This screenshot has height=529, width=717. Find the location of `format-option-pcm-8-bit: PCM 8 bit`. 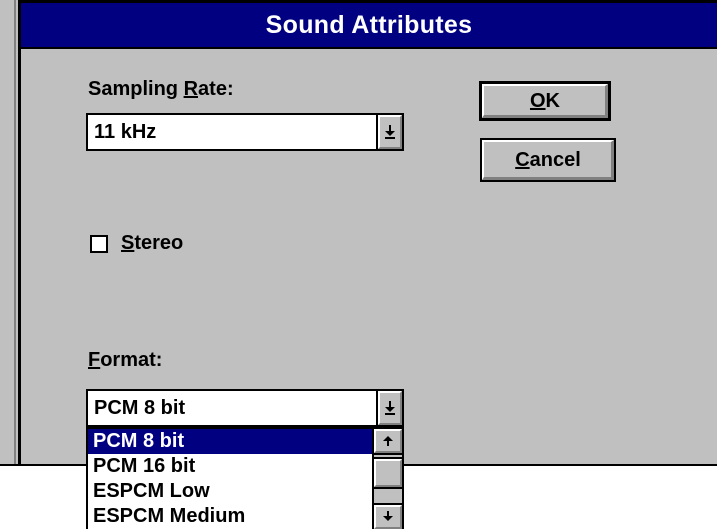

format-option-pcm-8-bit: PCM 8 bit is located at coordinates (230, 441).